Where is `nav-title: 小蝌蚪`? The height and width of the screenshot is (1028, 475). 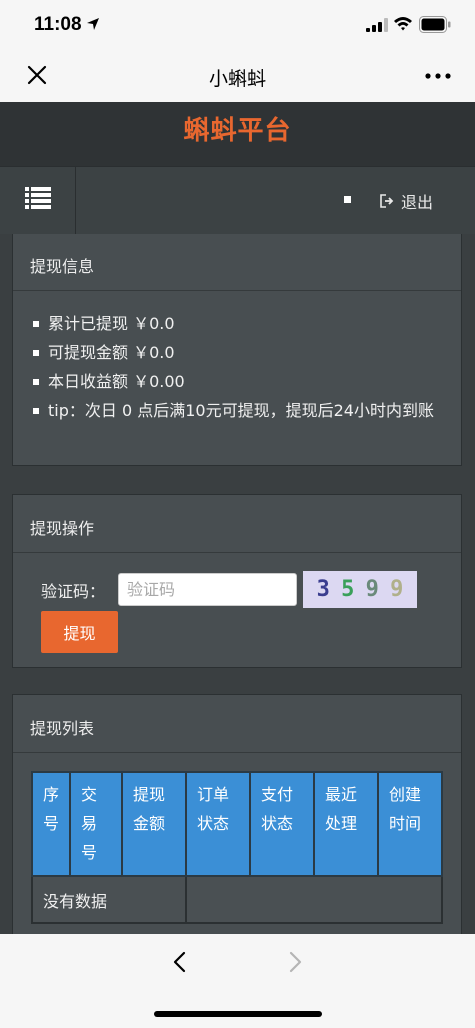
nav-title: 小蝌蚪 is located at coordinates (237, 79).